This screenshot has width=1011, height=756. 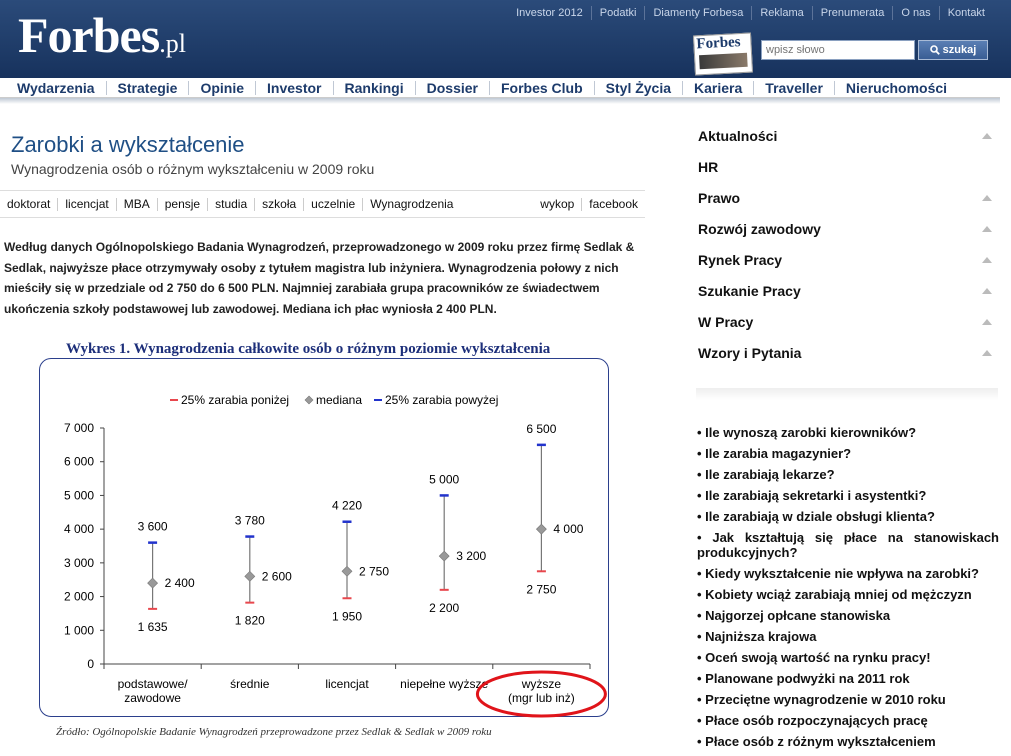 What do you see at coordinates (411, 204) in the screenshot?
I see `tag-wynagrodzenia: Wynagrodzenia` at bounding box center [411, 204].